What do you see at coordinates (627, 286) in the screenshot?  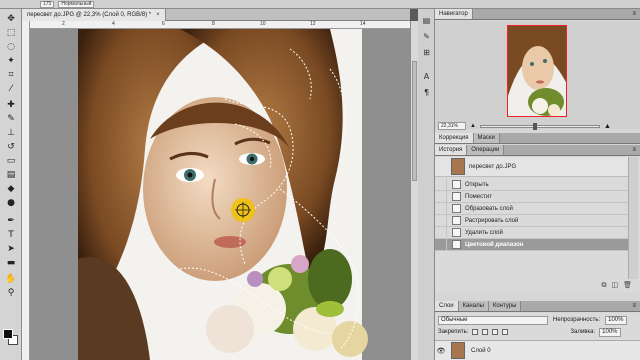 I see `trash-icon: 🗑` at bounding box center [627, 286].